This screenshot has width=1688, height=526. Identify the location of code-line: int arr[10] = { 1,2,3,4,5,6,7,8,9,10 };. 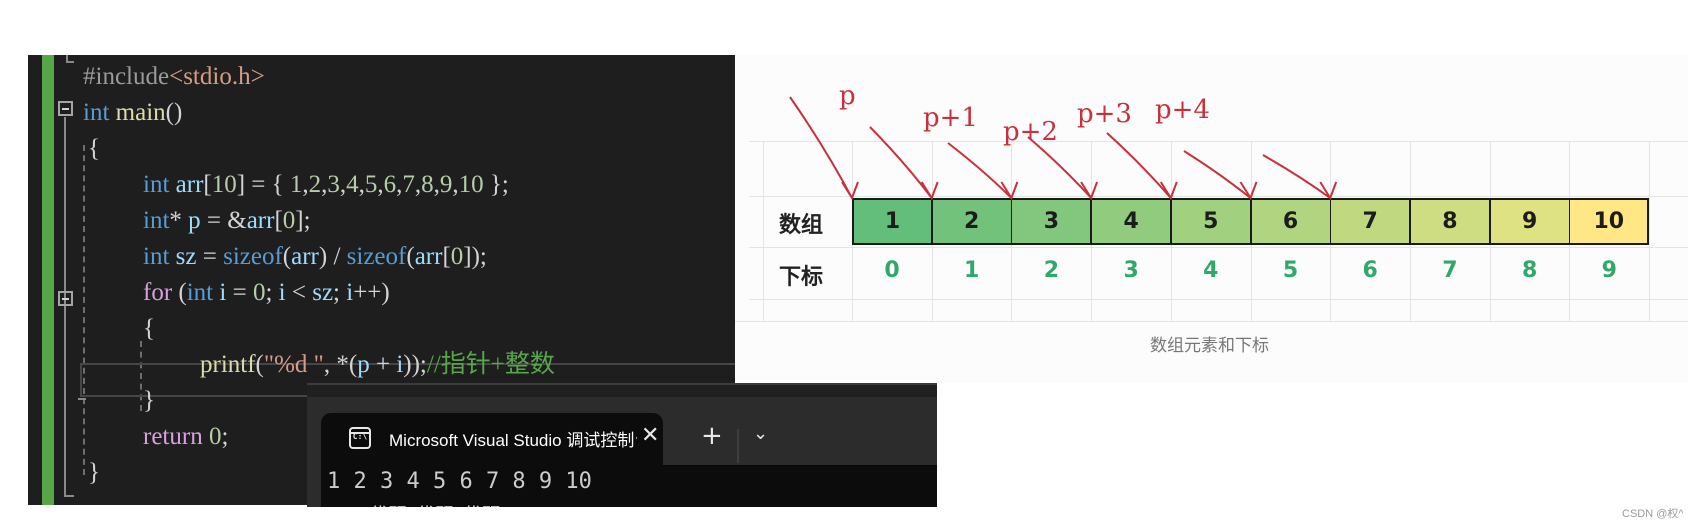
(326, 185).